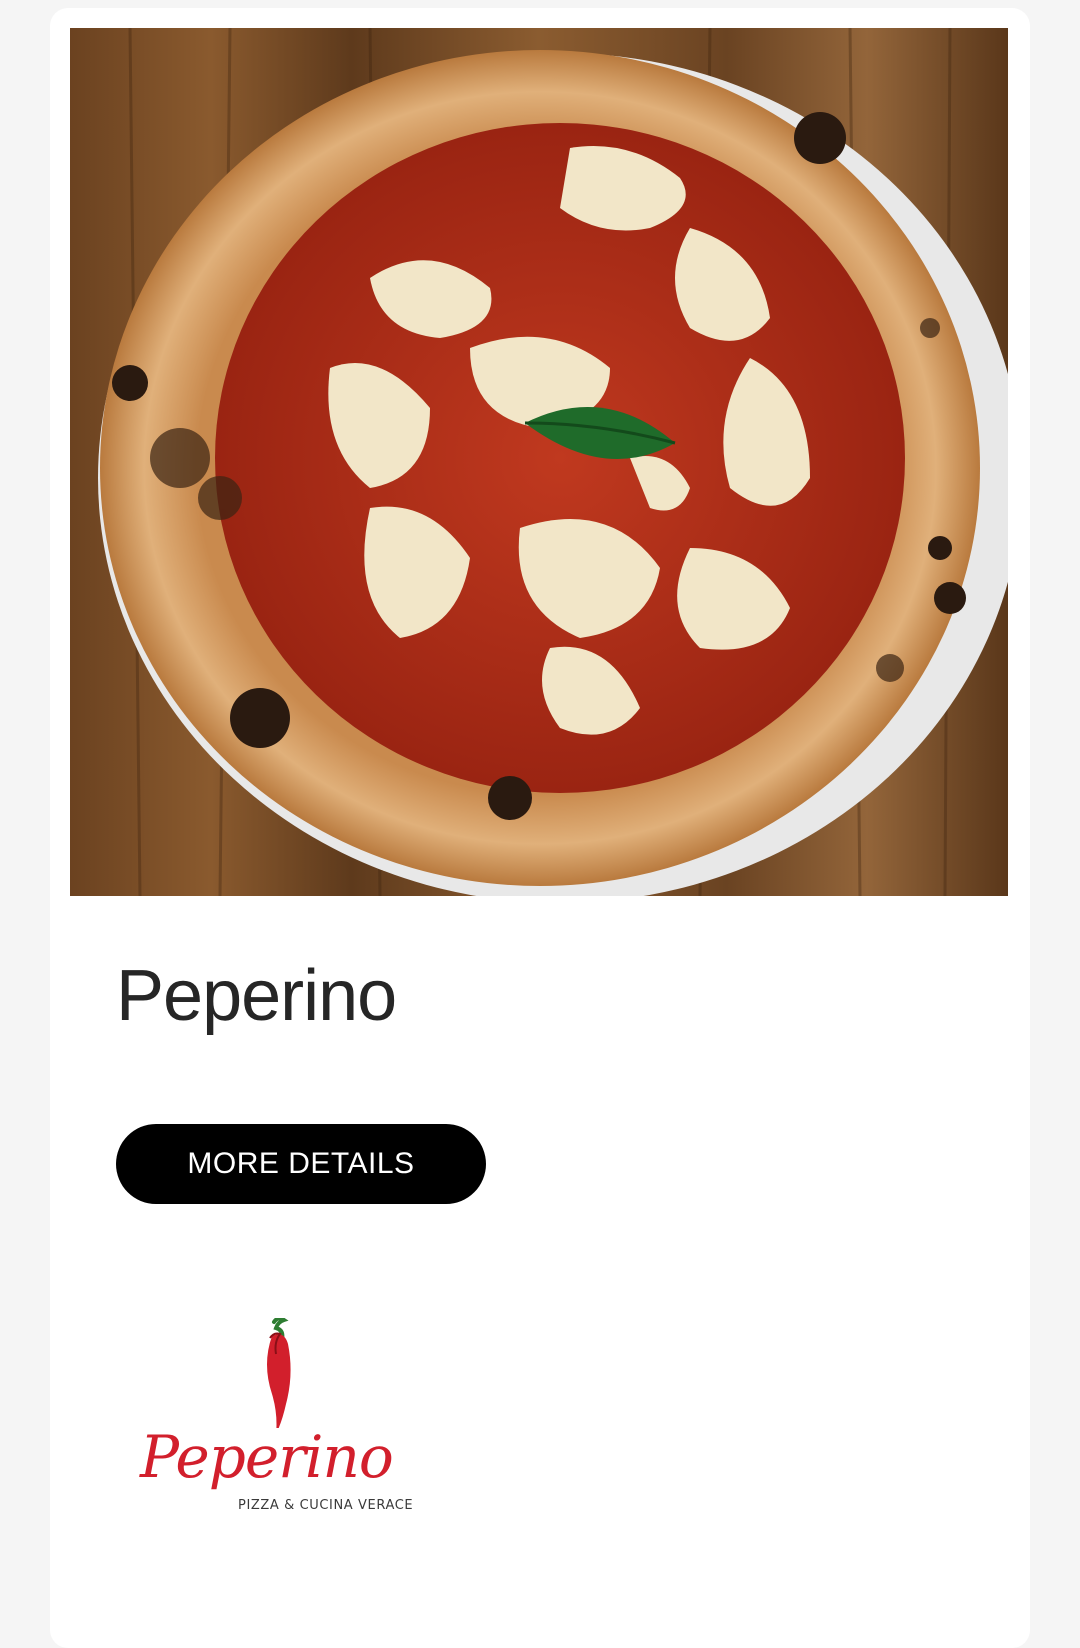  What do you see at coordinates (267, 1457) in the screenshot?
I see `logo-script-text: Peperino` at bounding box center [267, 1457].